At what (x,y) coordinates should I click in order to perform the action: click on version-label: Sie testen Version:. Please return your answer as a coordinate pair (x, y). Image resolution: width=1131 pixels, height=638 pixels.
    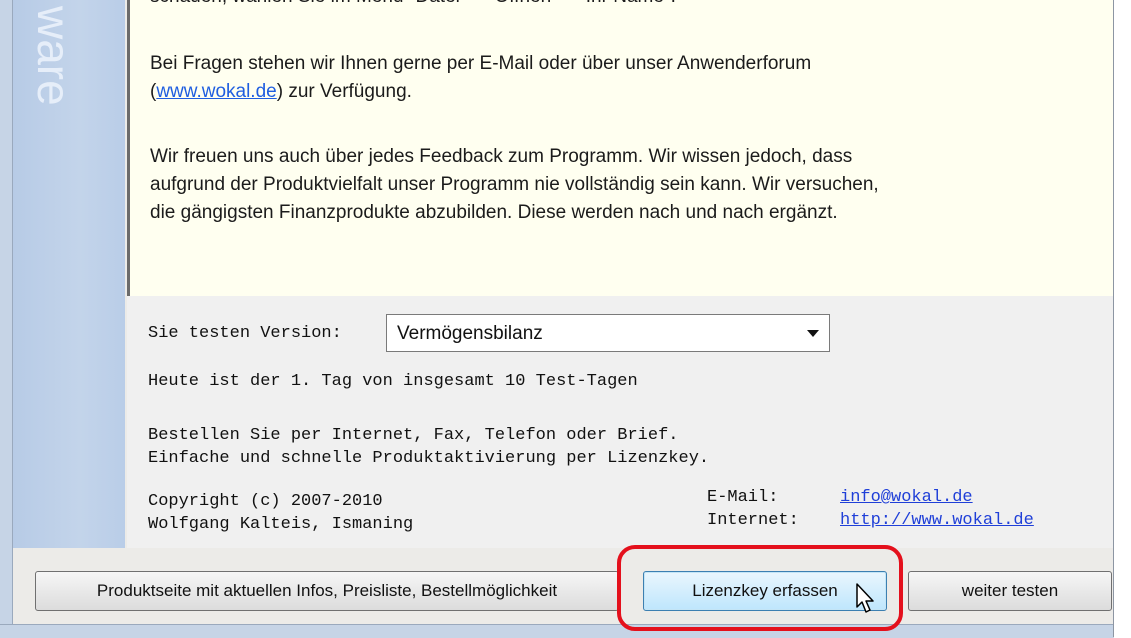
    Looking at the image, I should click on (245, 333).